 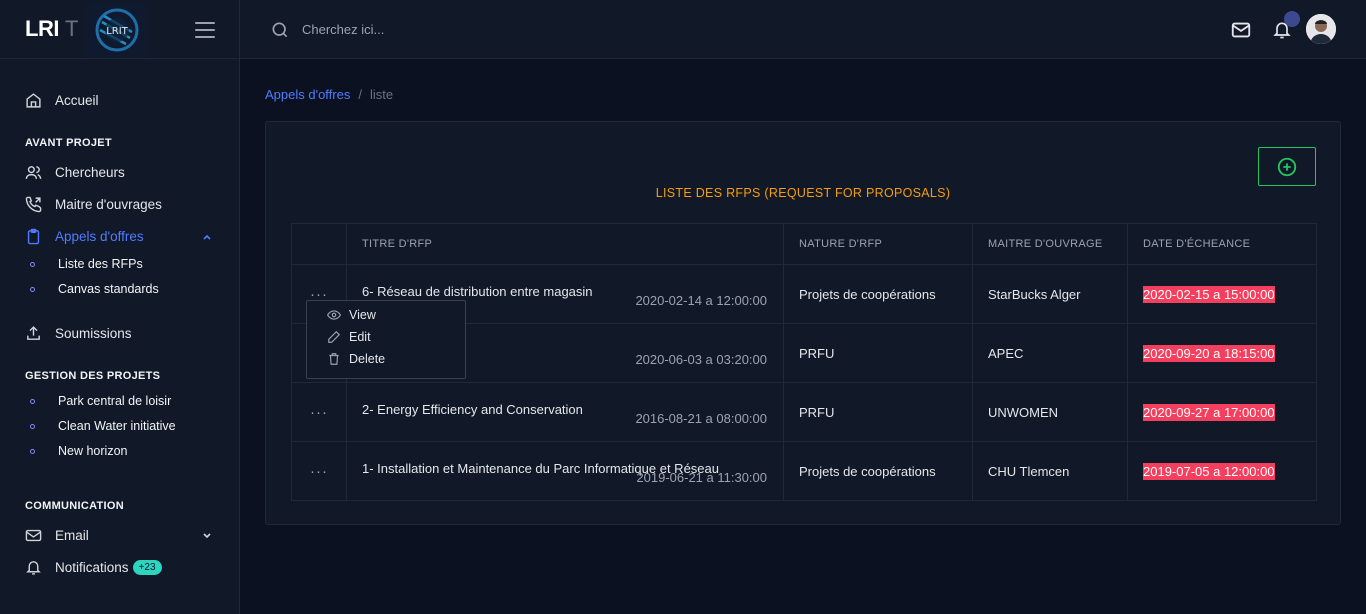 I want to click on notifications-button, so click(x=1285, y=26).